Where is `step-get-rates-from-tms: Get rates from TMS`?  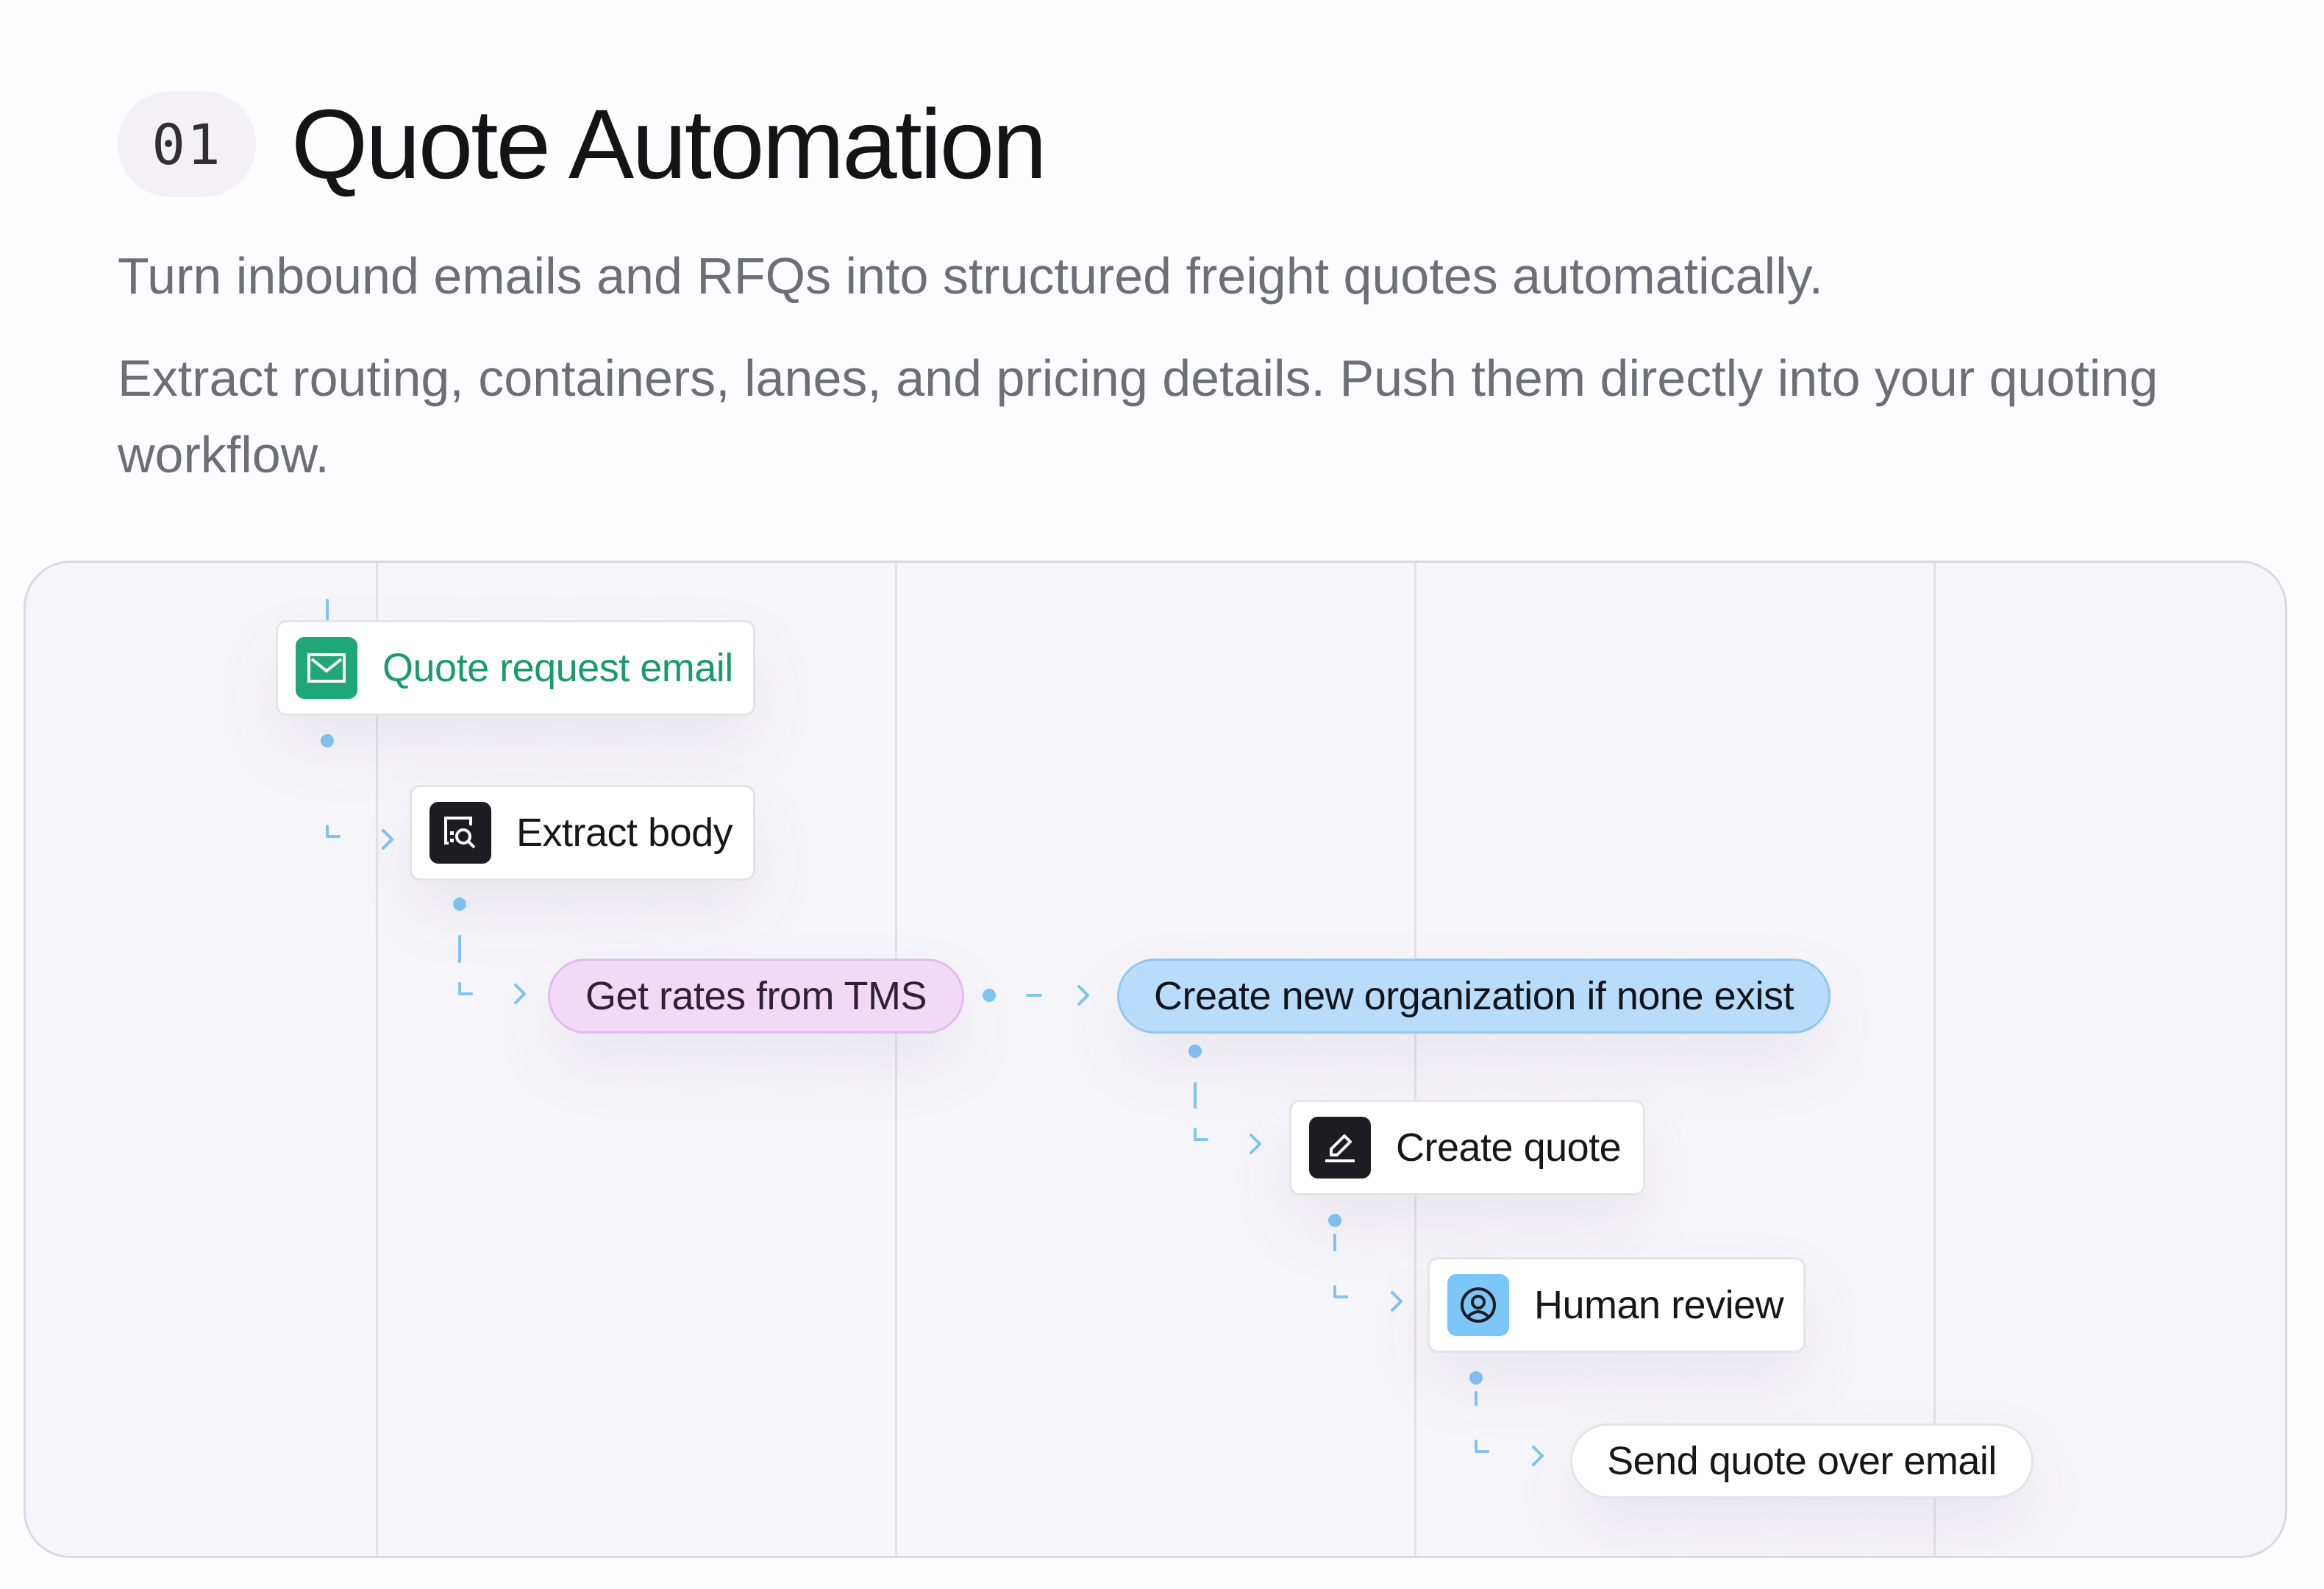
step-get-rates-from-tms: Get rates from TMS is located at coordinates (756, 996).